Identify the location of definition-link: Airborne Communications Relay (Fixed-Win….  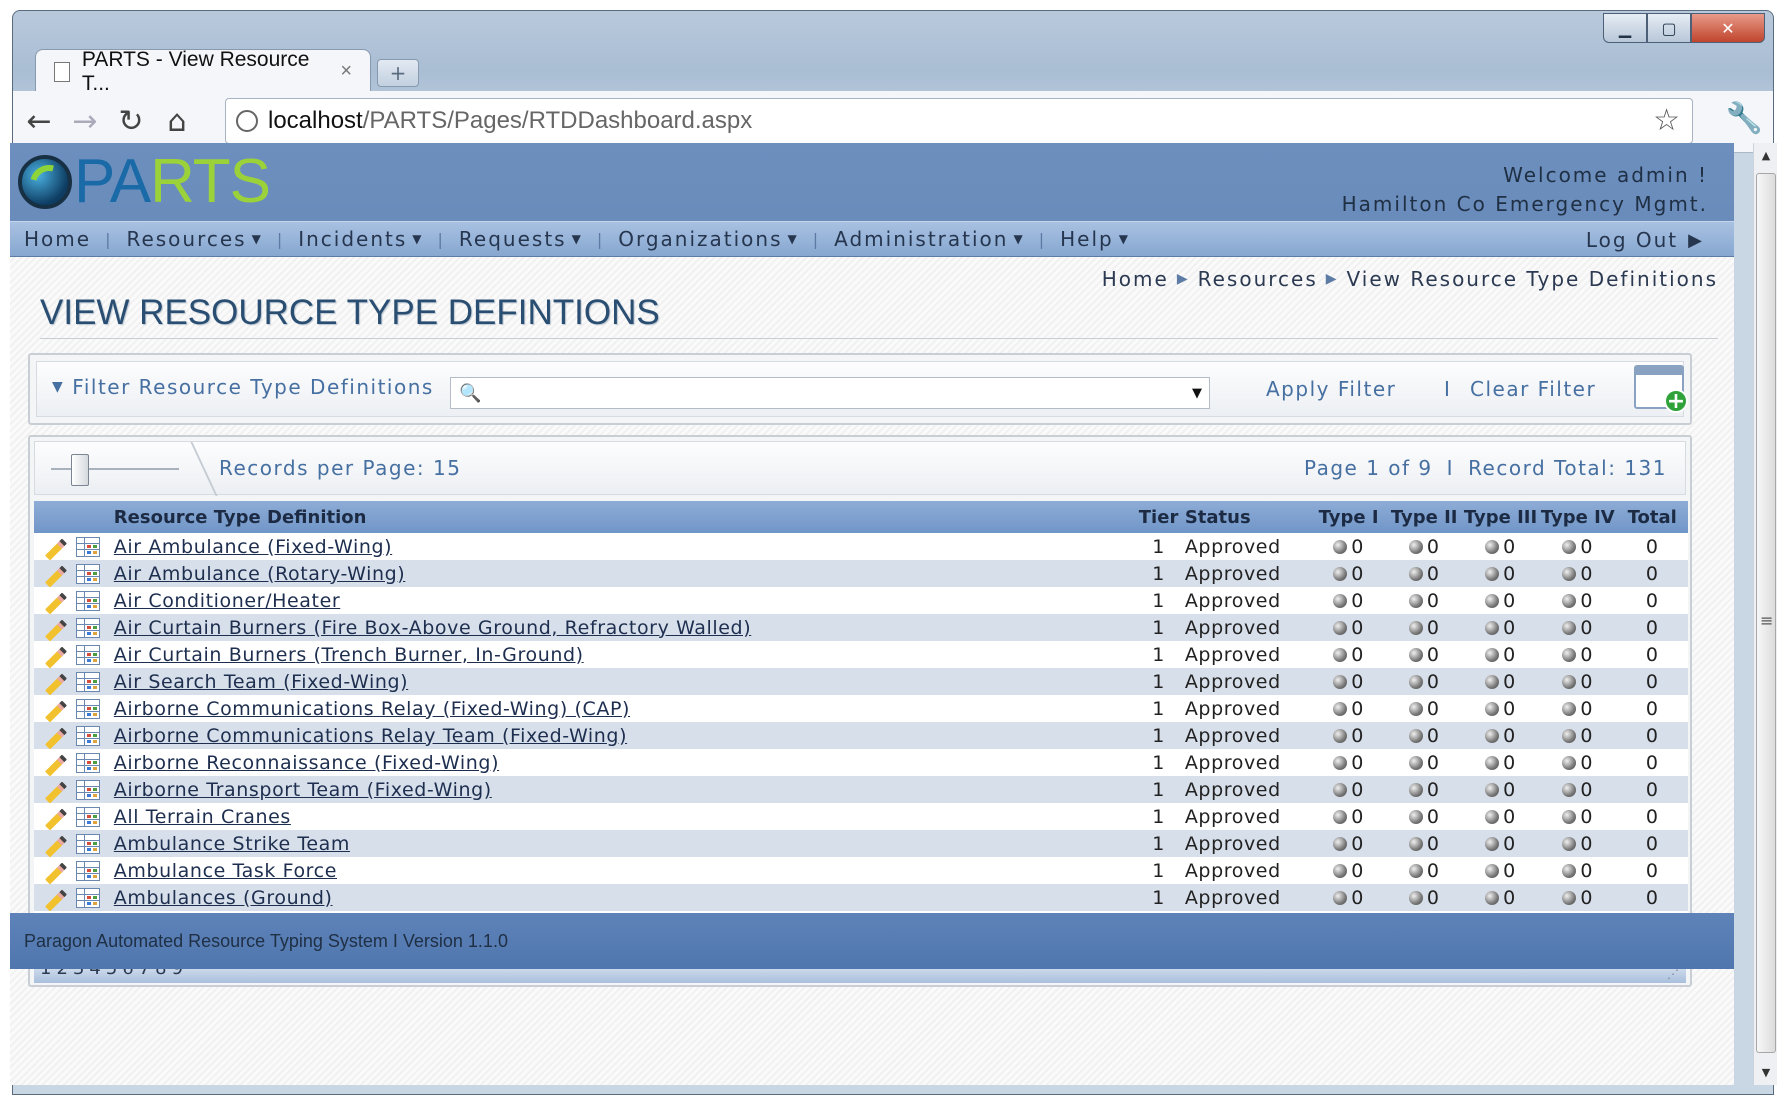
(372, 709).